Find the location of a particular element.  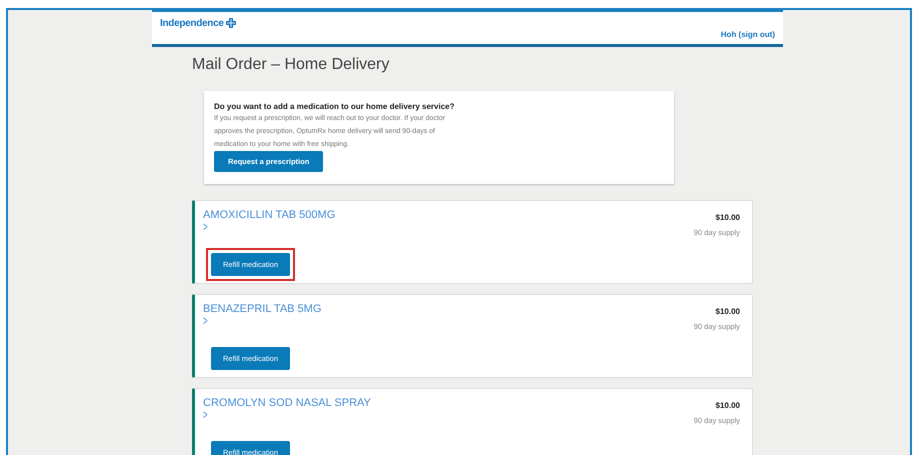

promo-heading: Do you want to add a medication to our home delivery service? is located at coordinates (335, 106).